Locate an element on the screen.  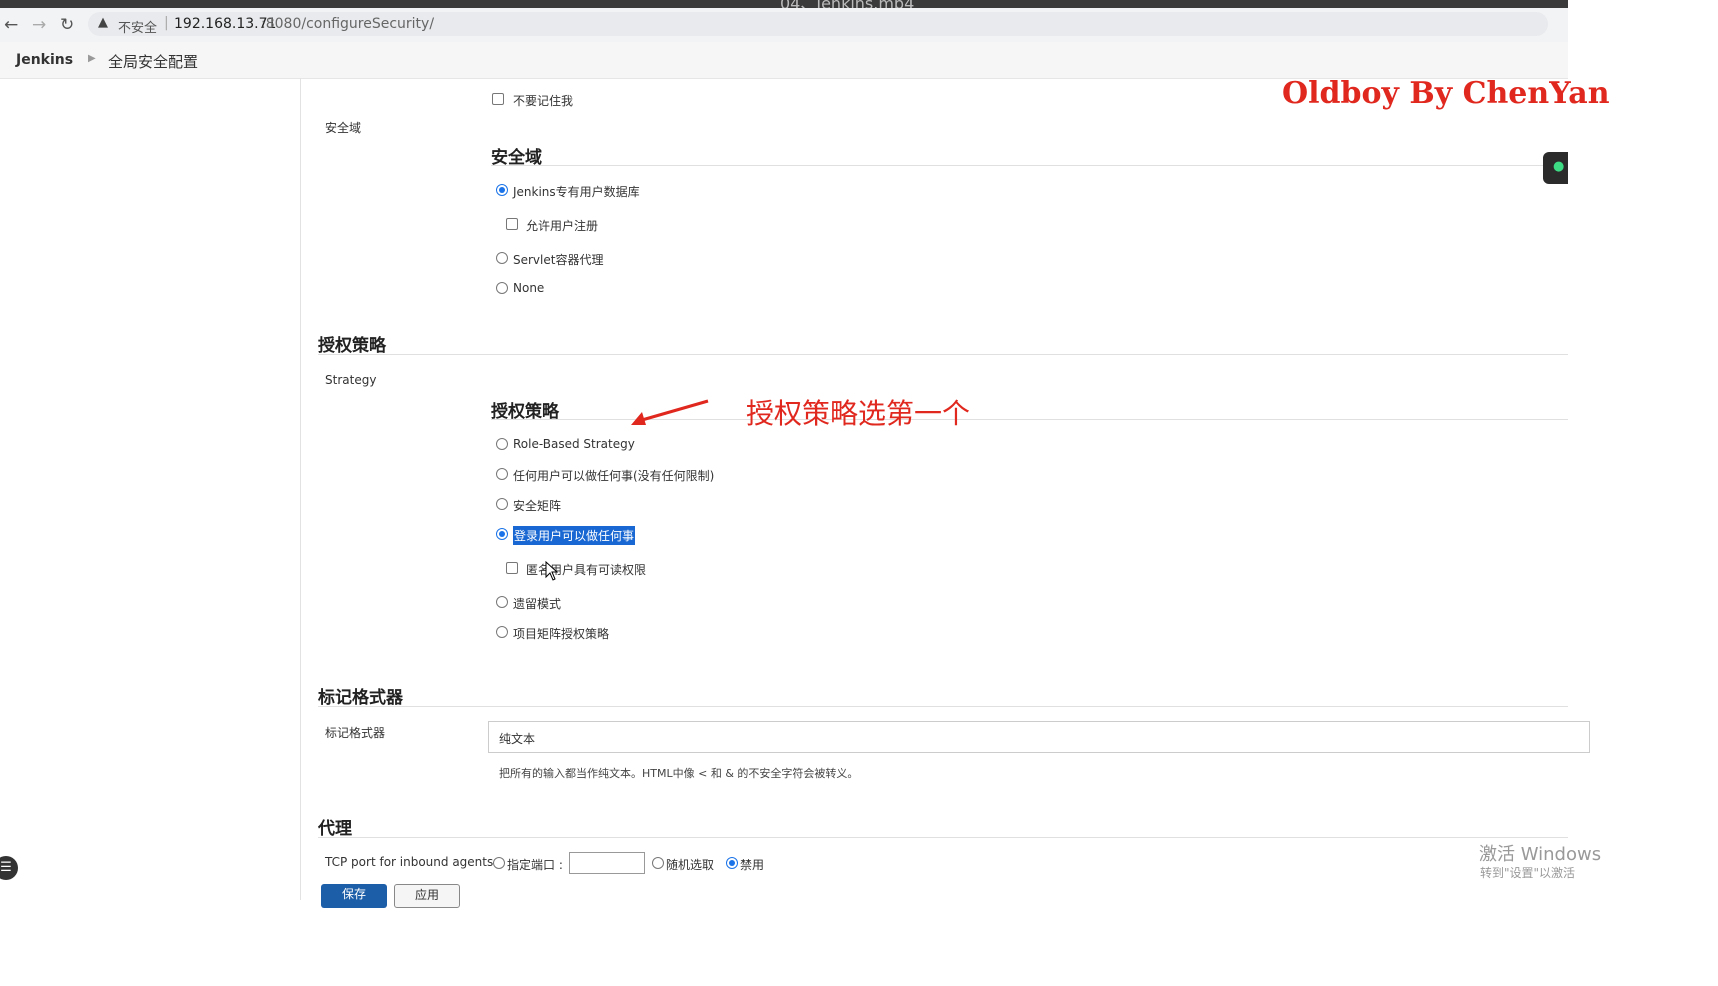
radio-logged-in-anything is located at coordinates (502, 534).